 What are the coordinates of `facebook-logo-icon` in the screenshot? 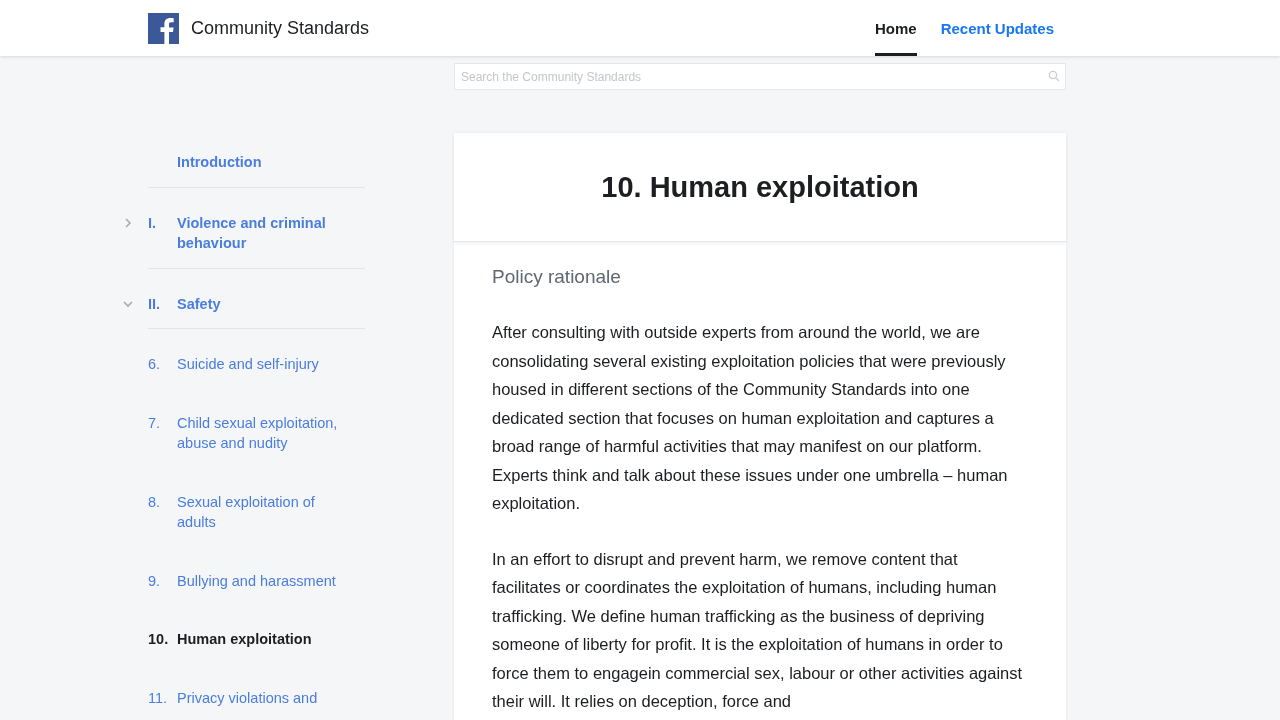 It's located at (163, 28).